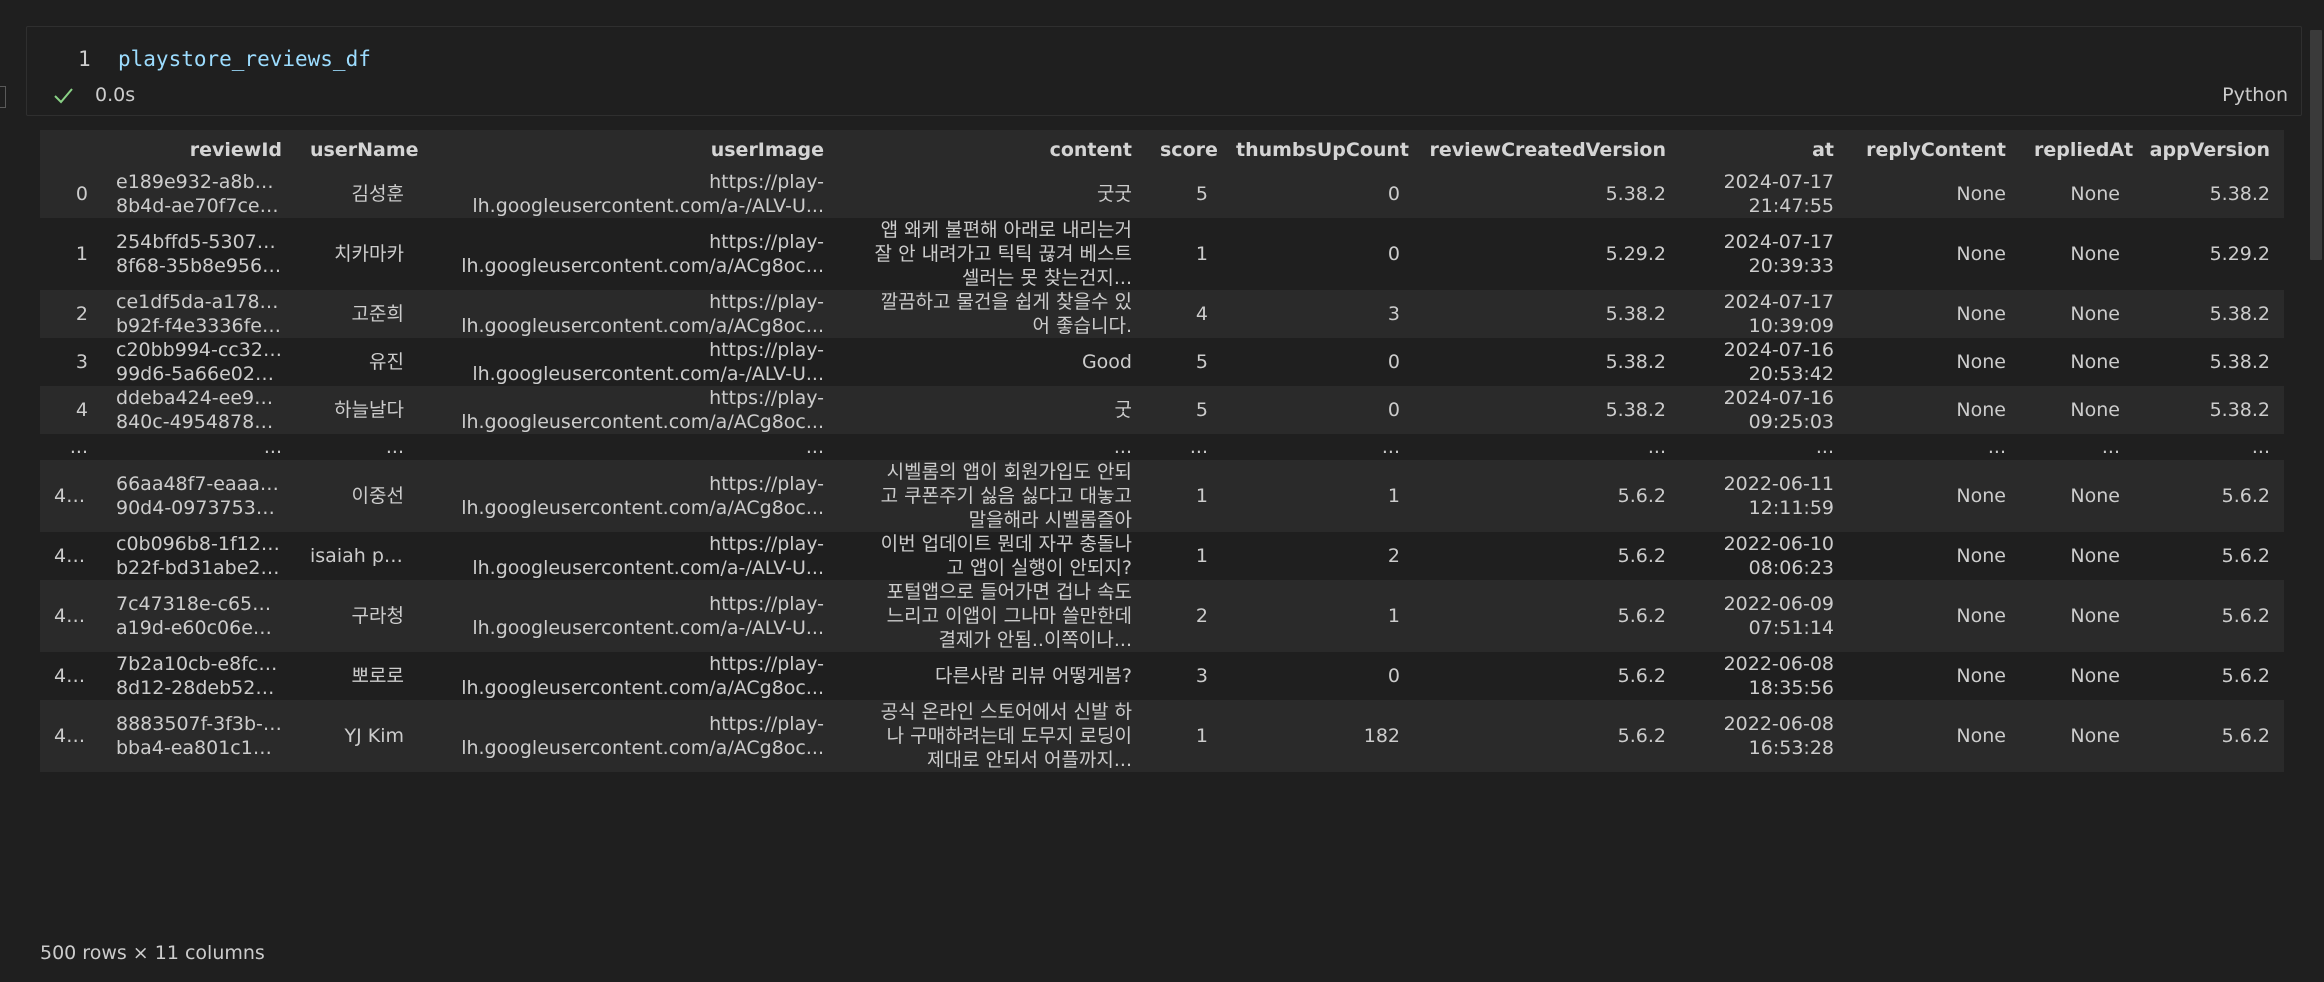 The height and width of the screenshot is (982, 2324). Describe the element at coordinates (199, 736) in the screenshot. I see `table-cell: 8883507f-3f3b-4e8a-bba4-ea801c1d884d` at that location.